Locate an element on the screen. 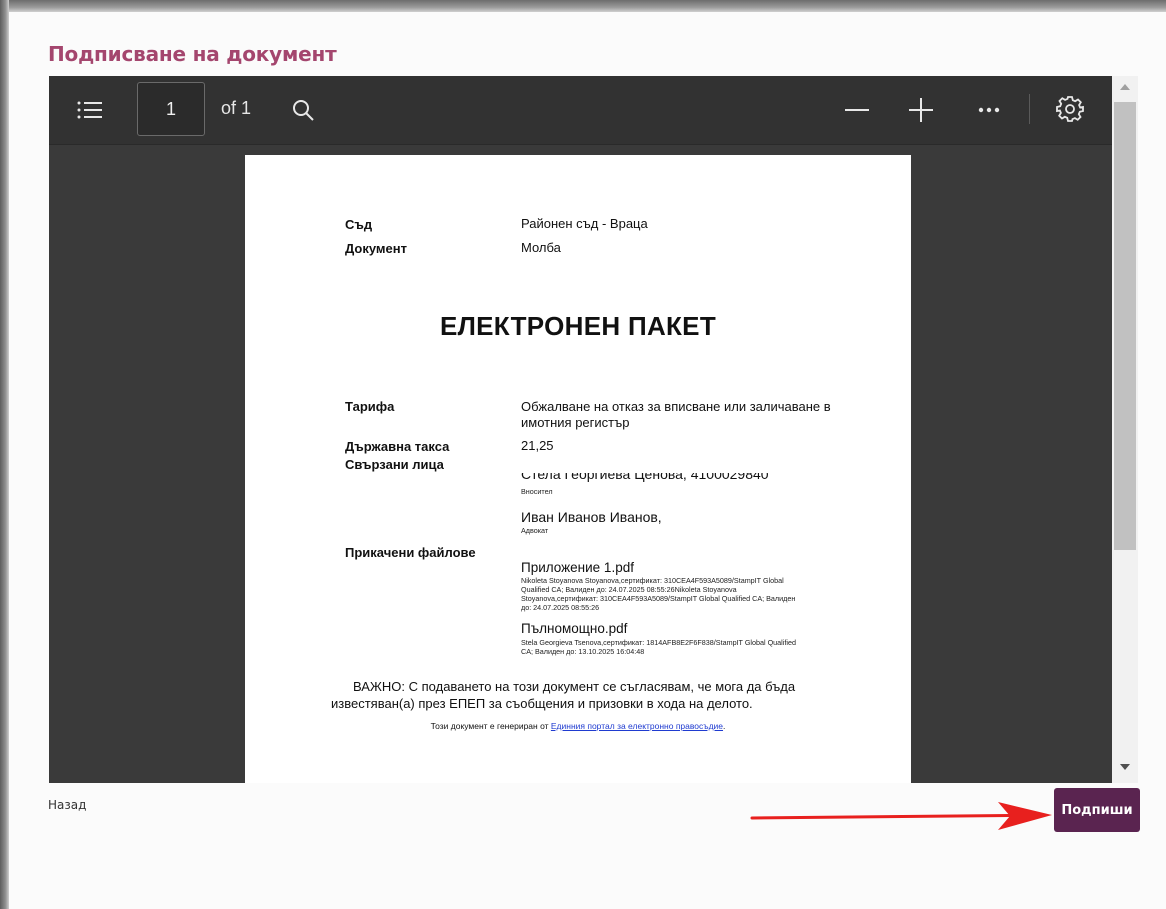  toolbar-divider is located at coordinates (1029, 109).